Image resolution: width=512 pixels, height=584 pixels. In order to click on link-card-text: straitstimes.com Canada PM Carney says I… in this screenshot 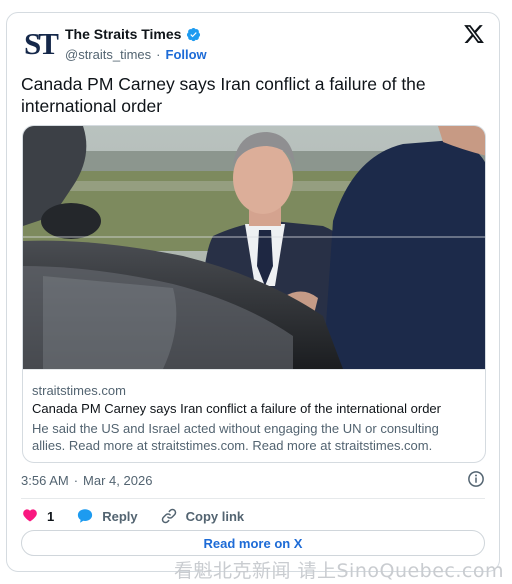, I will do `click(254, 415)`.